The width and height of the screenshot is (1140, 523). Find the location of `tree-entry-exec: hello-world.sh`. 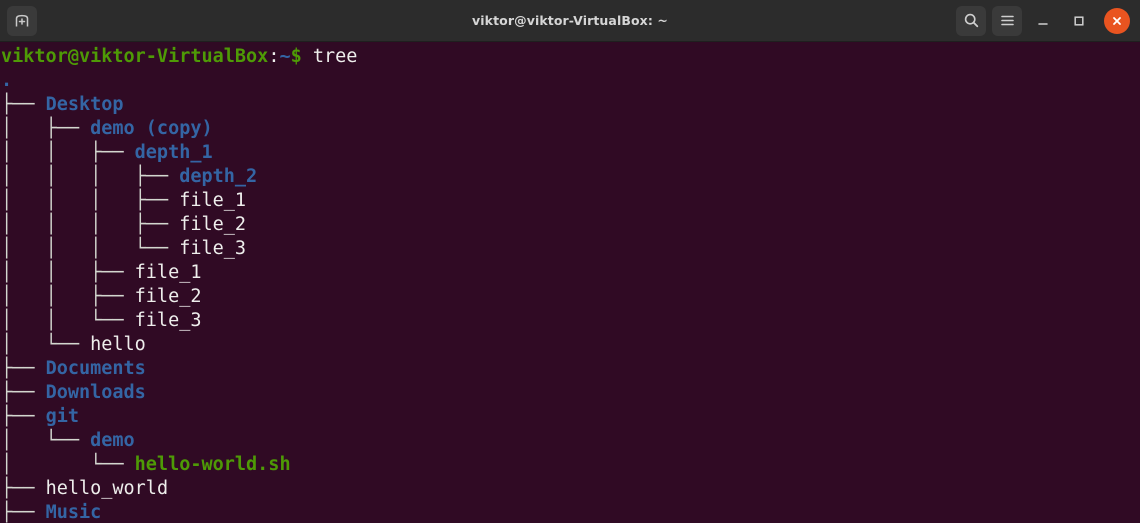

tree-entry-exec: hello-world.sh is located at coordinates (212, 464).